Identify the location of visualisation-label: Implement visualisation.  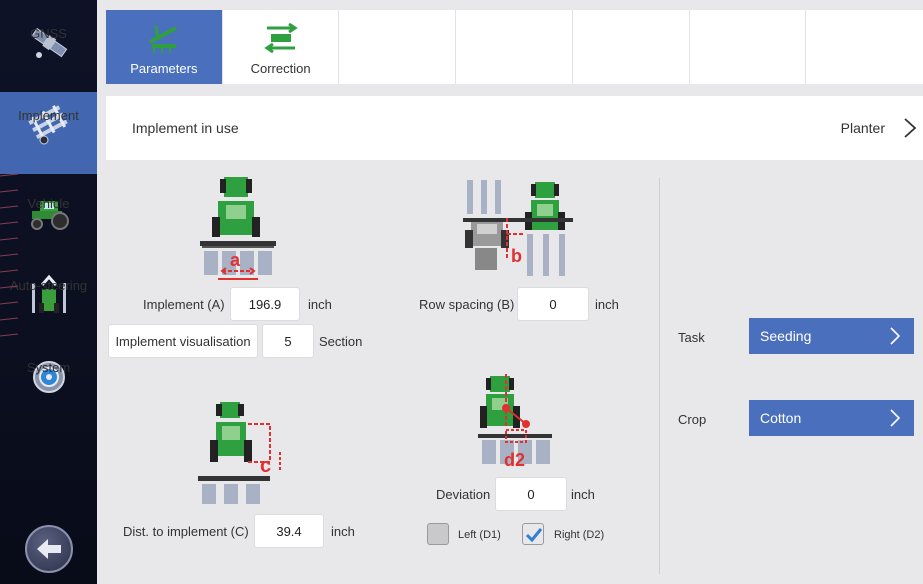
(183, 341).